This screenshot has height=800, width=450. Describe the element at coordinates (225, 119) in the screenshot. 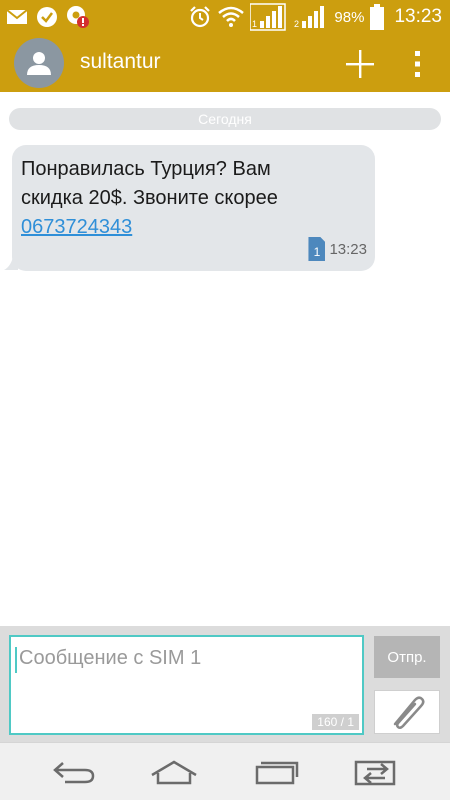

I see `date-divider: Сегодня` at that location.